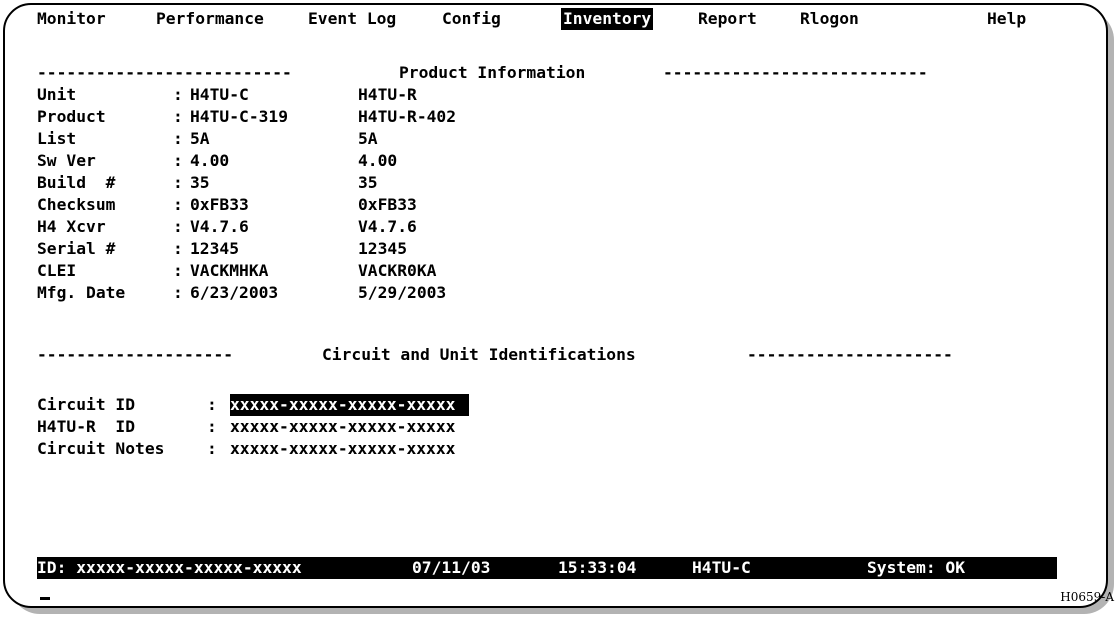  I want to click on h4tu-r-id-field: xxxxx-xxxxx-xxxxx-xxxxx, so click(342, 427).